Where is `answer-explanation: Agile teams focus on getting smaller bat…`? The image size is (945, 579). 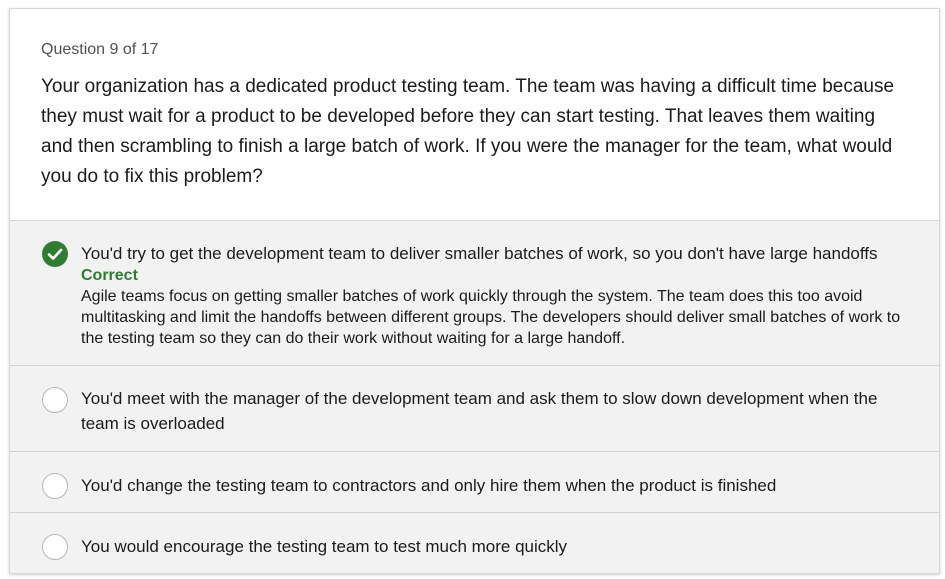
answer-explanation: Agile teams focus on getting smaller bat… is located at coordinates (491, 317).